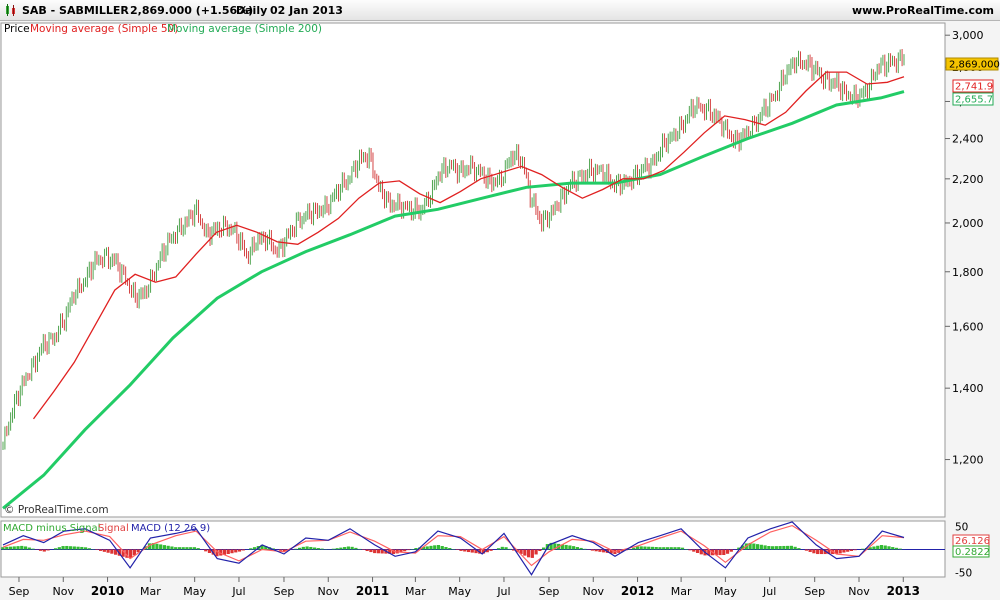 The width and height of the screenshot is (1000, 600). I want to click on y-tick-label: 2,400, so click(968, 139).